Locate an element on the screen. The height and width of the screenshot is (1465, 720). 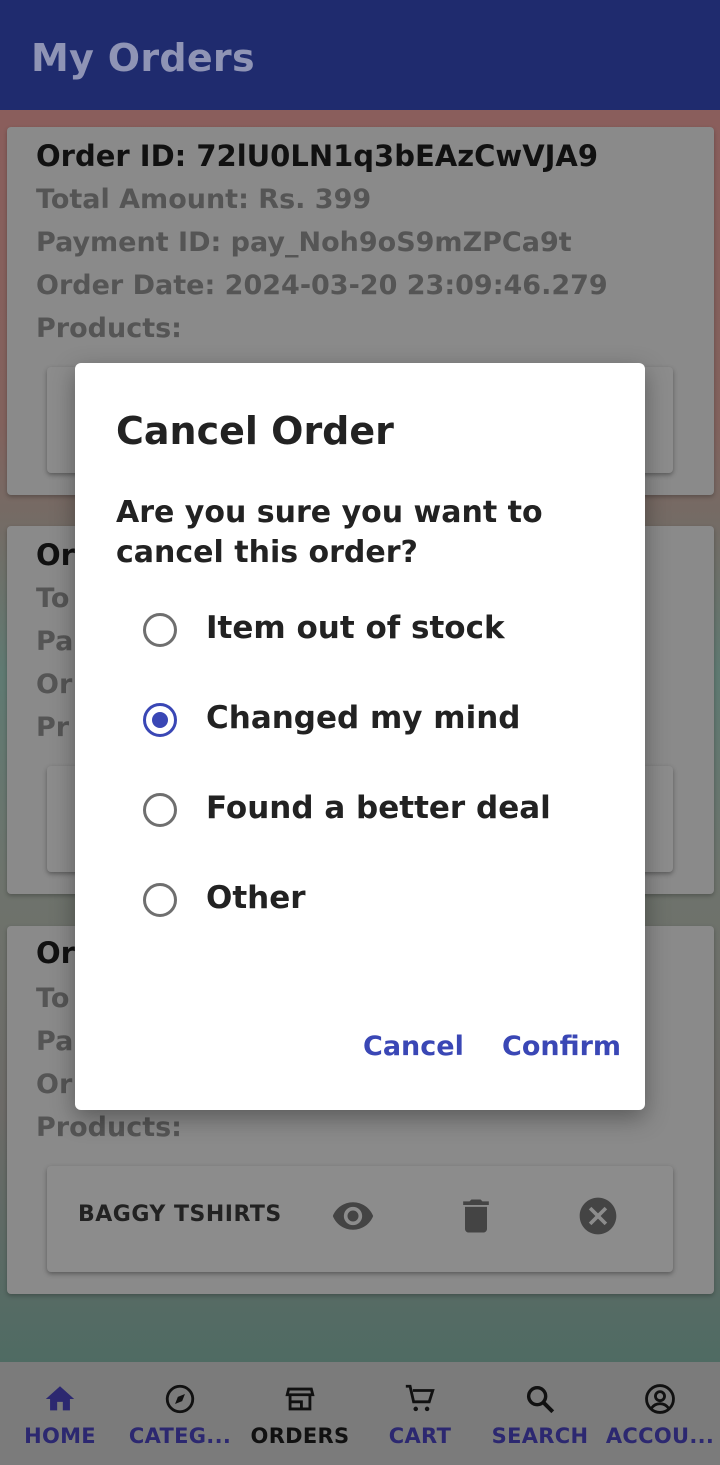
reason-option-found-better-deal: Found a better deal is located at coordinates (376, 810).